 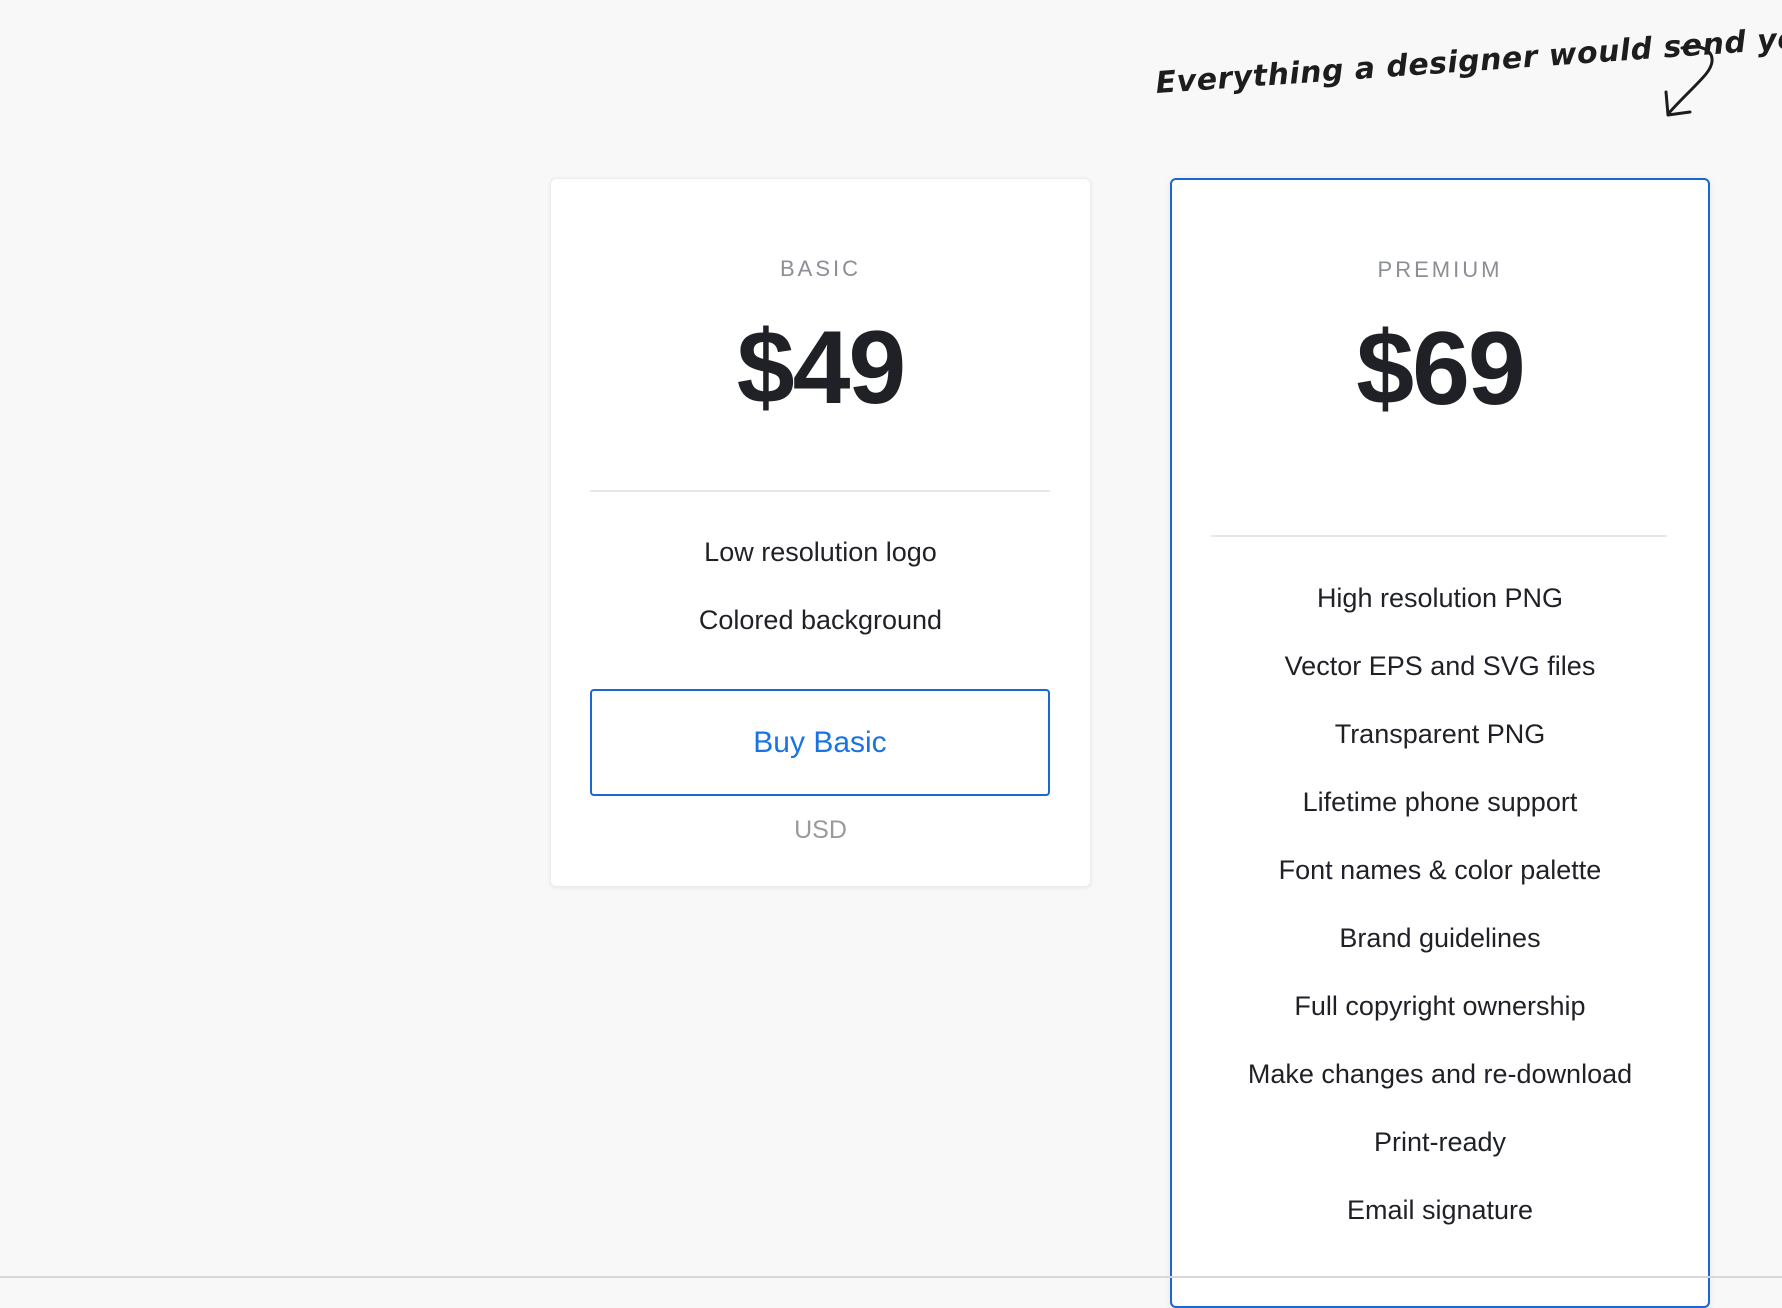 I want to click on feature-item: Make changes and re-download, so click(x=1440, y=1074).